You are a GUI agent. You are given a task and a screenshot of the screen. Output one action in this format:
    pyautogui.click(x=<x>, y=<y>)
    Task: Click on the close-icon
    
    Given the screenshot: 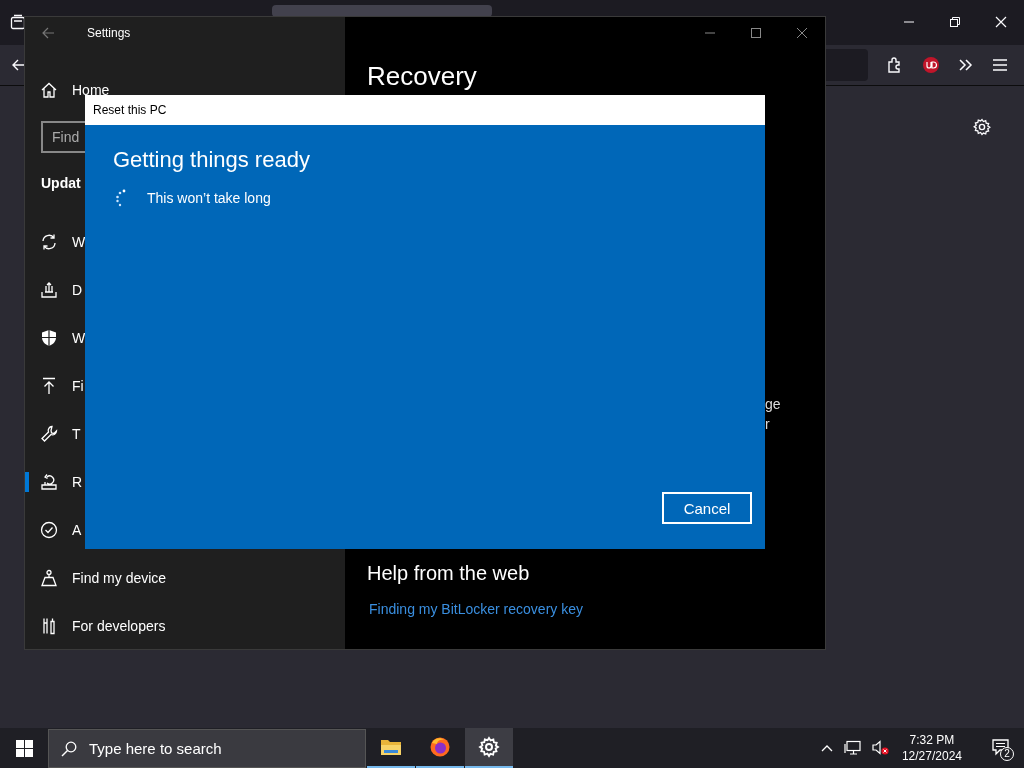 What is the action you would take?
    pyautogui.click(x=802, y=33)
    